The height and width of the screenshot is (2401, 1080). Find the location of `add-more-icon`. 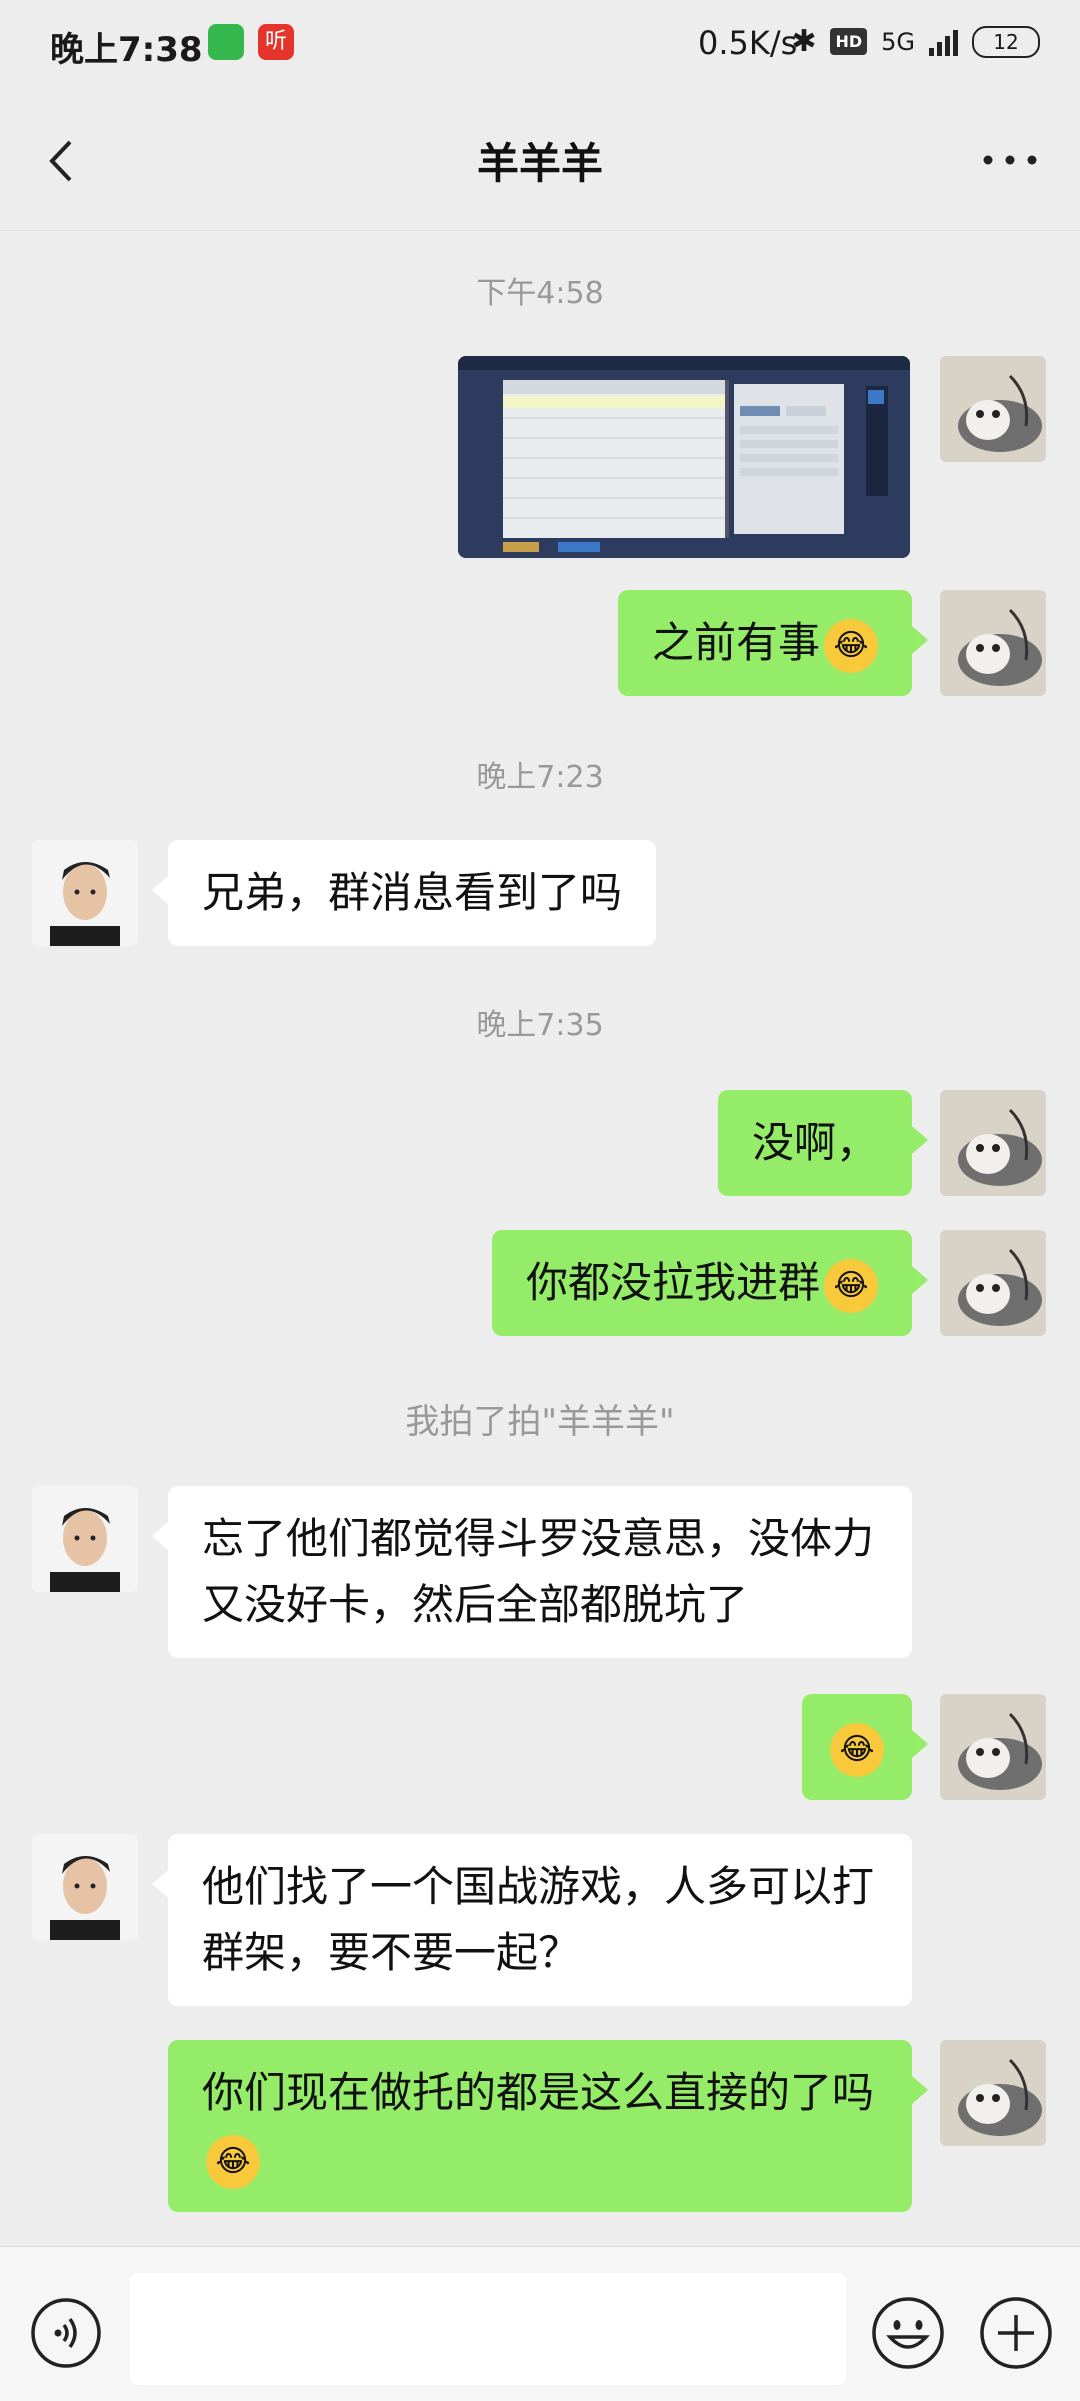

add-more-icon is located at coordinates (1016, 2333).